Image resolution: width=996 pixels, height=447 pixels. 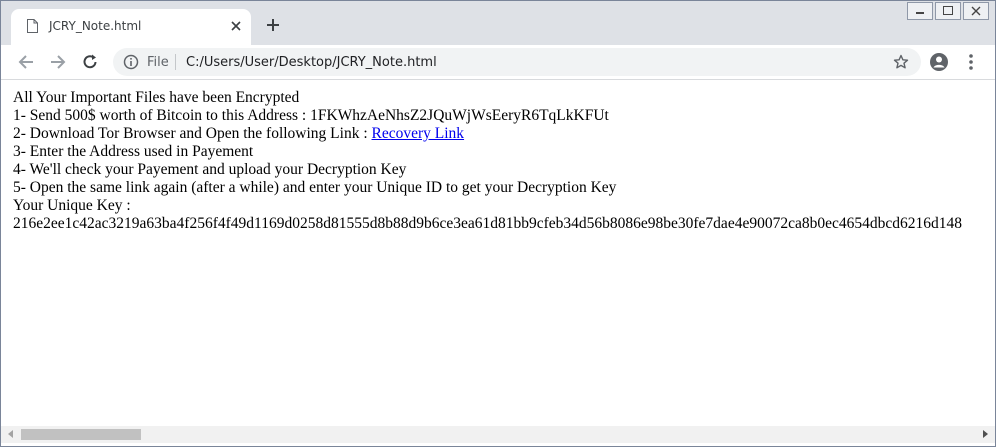 What do you see at coordinates (920, 11) in the screenshot?
I see `minimize-button` at bounding box center [920, 11].